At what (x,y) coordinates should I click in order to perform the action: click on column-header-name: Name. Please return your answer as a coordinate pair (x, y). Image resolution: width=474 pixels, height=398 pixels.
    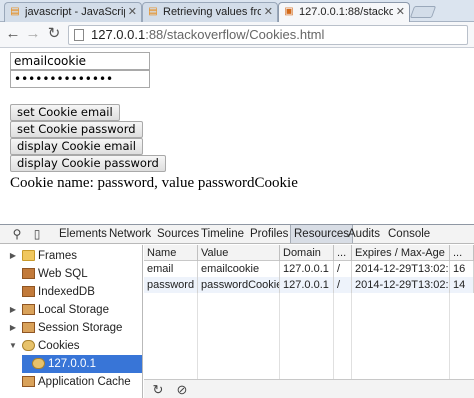
    Looking at the image, I should click on (171, 253).